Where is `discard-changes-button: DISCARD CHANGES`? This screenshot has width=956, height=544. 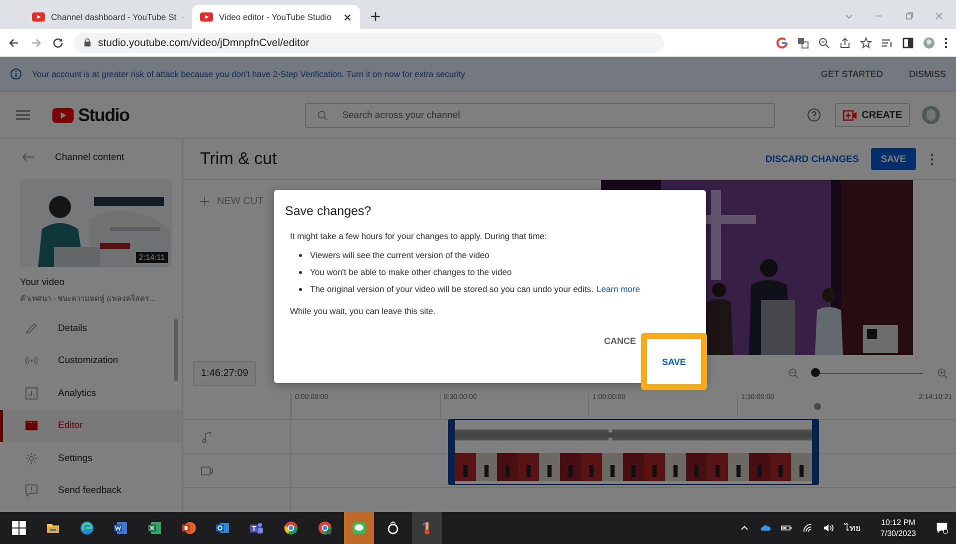 discard-changes-button: DISCARD CHANGES is located at coordinates (812, 159).